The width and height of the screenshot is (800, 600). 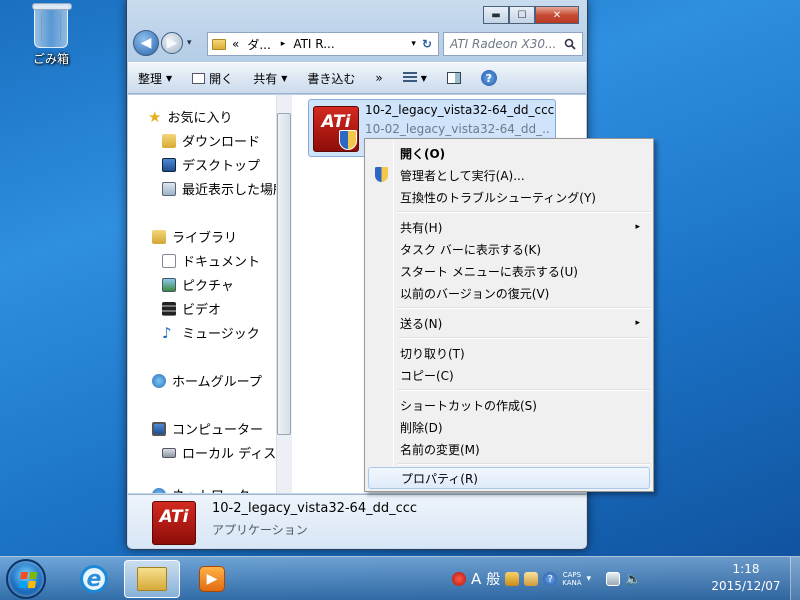 What do you see at coordinates (531, 579) in the screenshot?
I see `ime-dictionary-icon` at bounding box center [531, 579].